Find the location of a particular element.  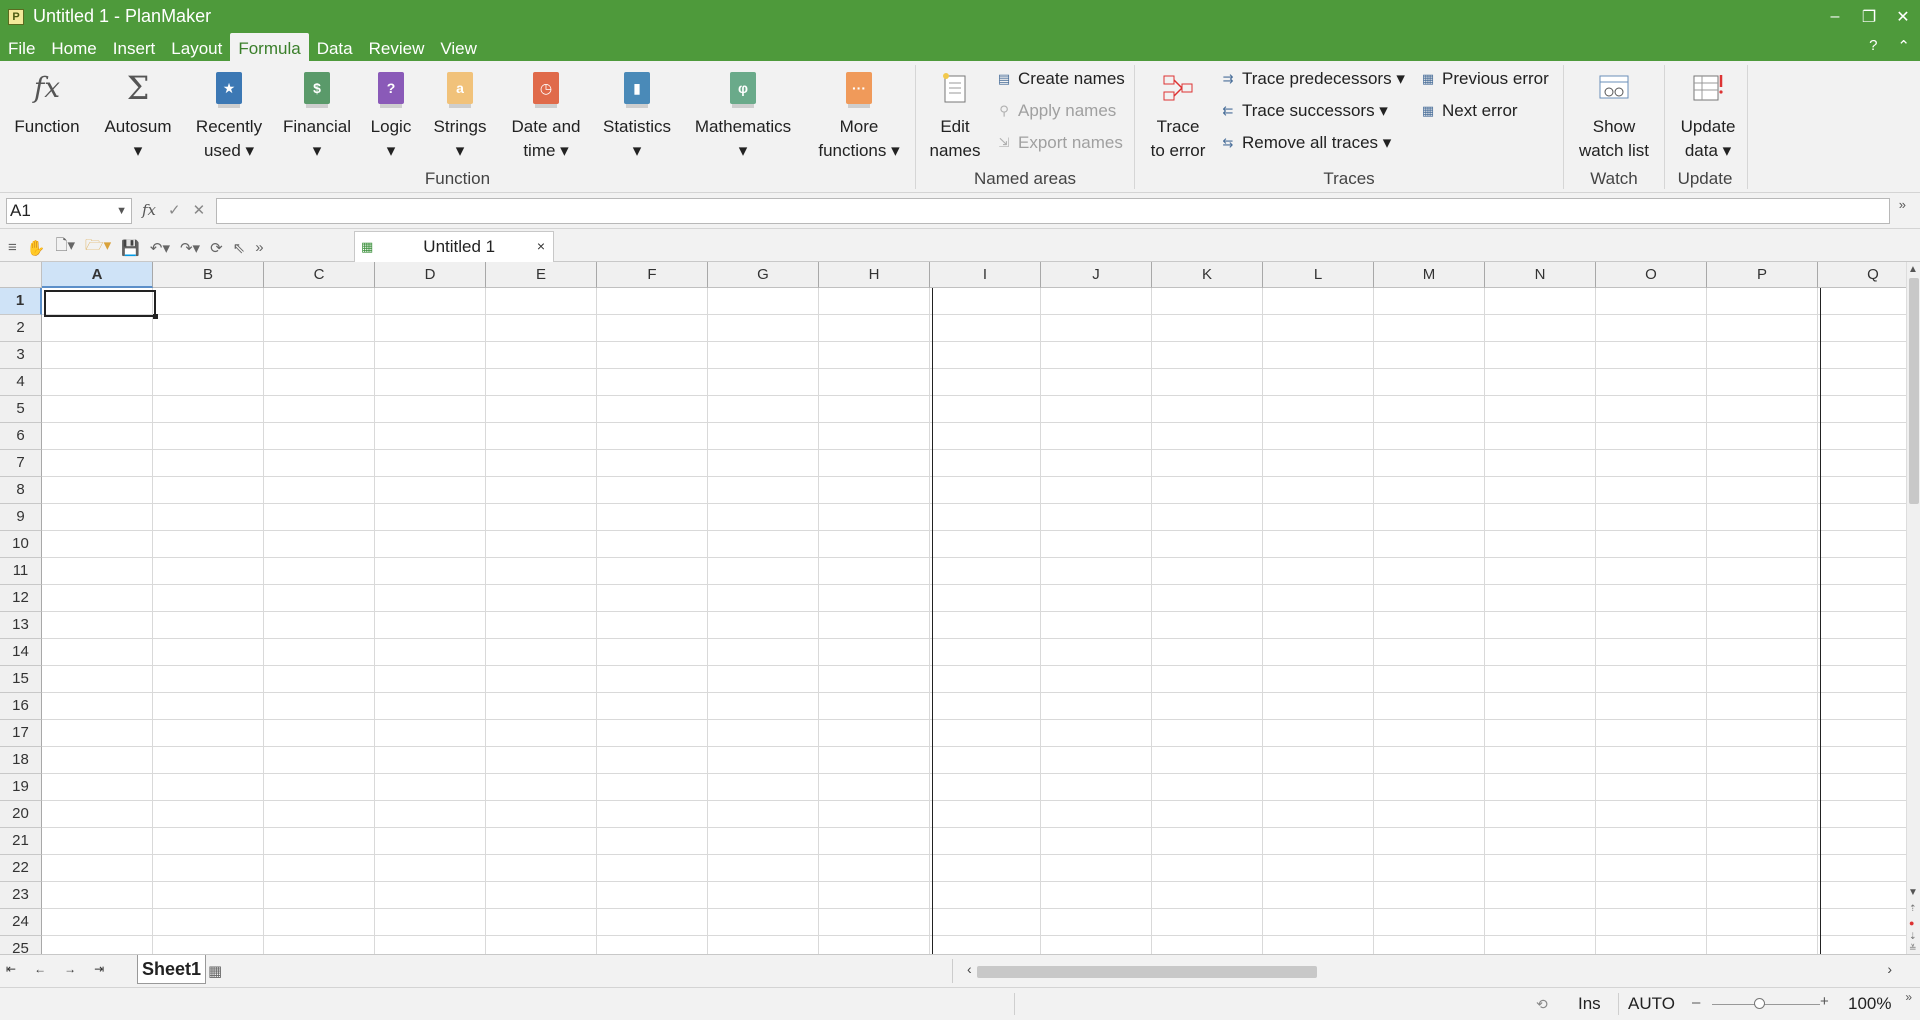

zoom-level: 100% is located at coordinates (1869, 1004).